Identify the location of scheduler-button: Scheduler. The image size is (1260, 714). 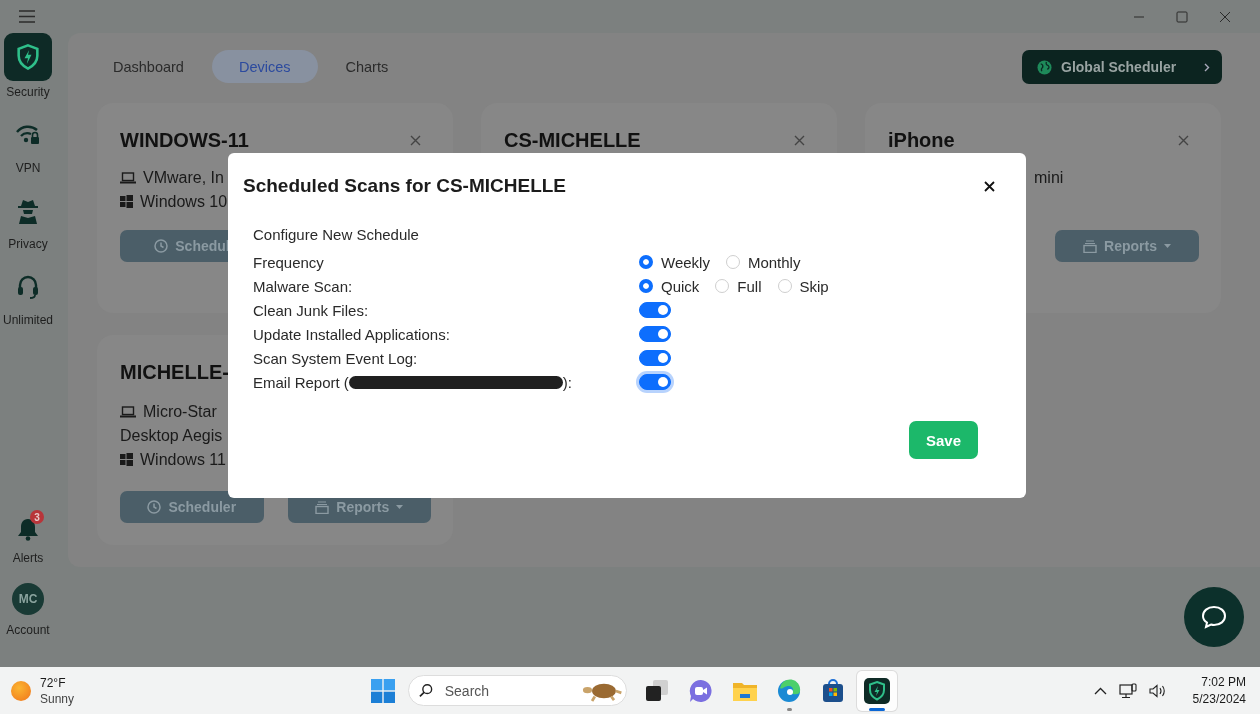
(192, 507).